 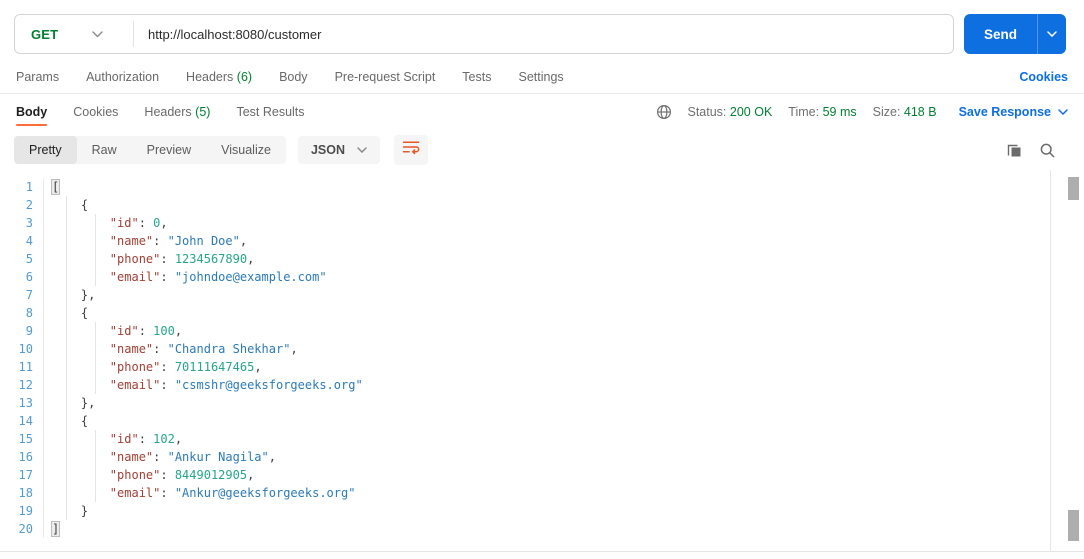 What do you see at coordinates (542, 241) in the screenshot?
I see `code-line: 4 "name": "John Doe",` at bounding box center [542, 241].